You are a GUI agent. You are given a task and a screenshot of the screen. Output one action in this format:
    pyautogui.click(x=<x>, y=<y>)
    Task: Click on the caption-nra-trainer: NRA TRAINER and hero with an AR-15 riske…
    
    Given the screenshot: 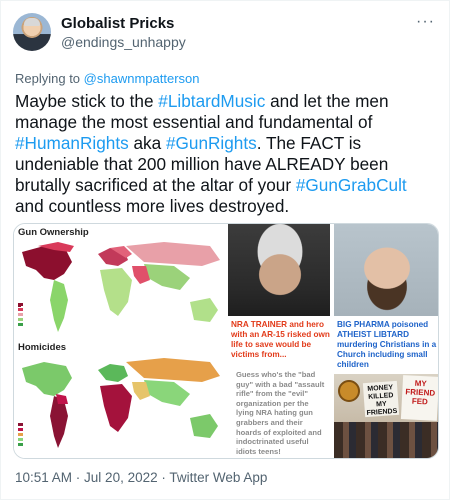 What is the action you would take?
    pyautogui.click(x=280, y=339)
    